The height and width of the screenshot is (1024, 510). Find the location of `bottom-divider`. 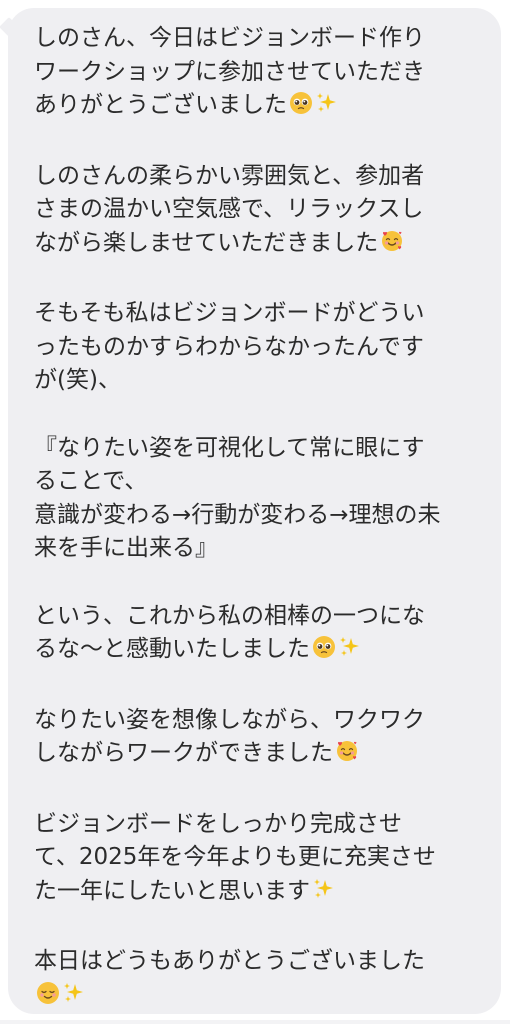

bottom-divider is located at coordinates (255, 1022).